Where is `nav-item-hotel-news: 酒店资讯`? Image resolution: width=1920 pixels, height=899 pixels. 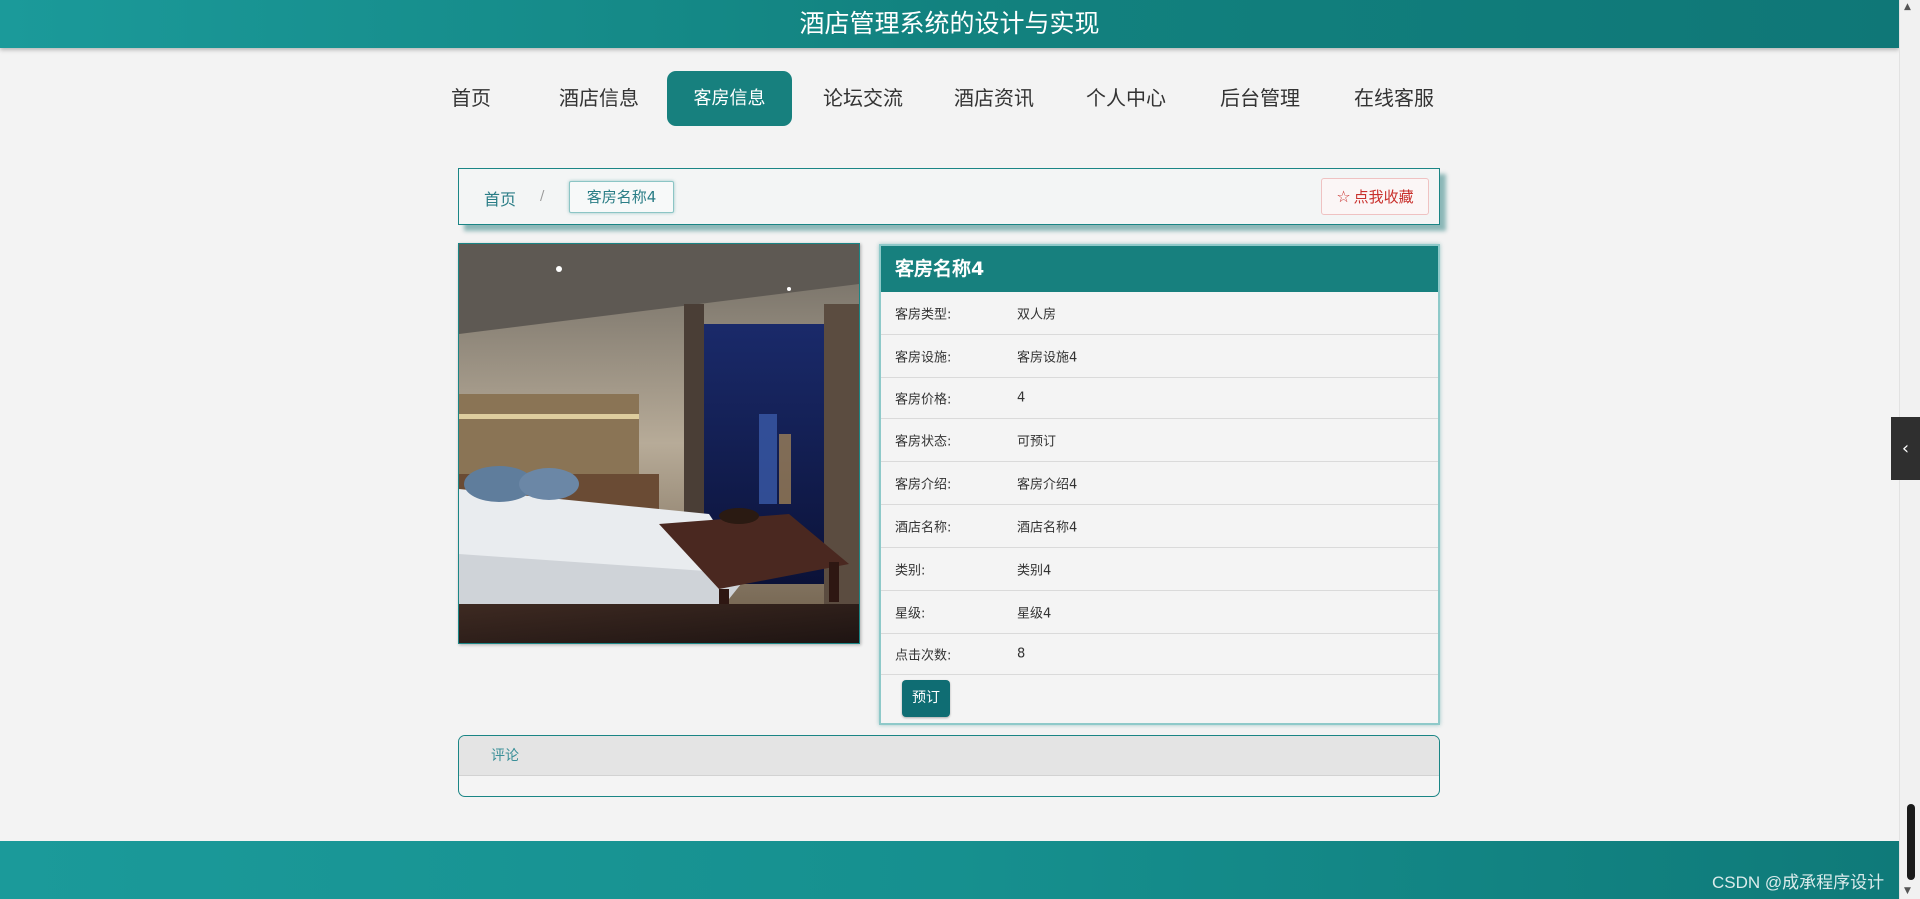
nav-item-hotel-news: 酒店资讯 is located at coordinates (994, 98).